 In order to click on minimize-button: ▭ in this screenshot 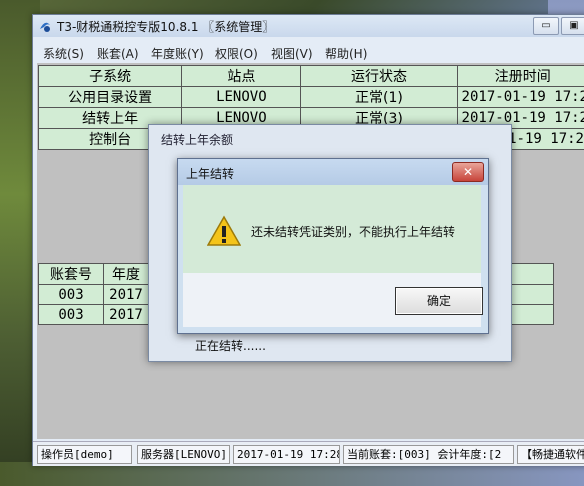, I will do `click(546, 26)`.